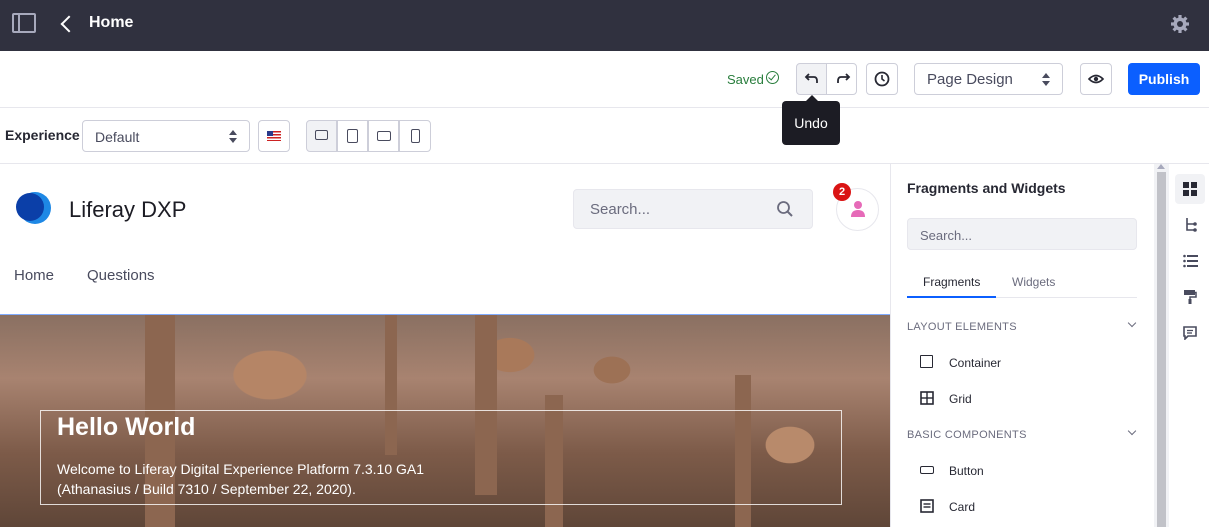  I want to click on phone-portrait-icon, so click(415, 136).